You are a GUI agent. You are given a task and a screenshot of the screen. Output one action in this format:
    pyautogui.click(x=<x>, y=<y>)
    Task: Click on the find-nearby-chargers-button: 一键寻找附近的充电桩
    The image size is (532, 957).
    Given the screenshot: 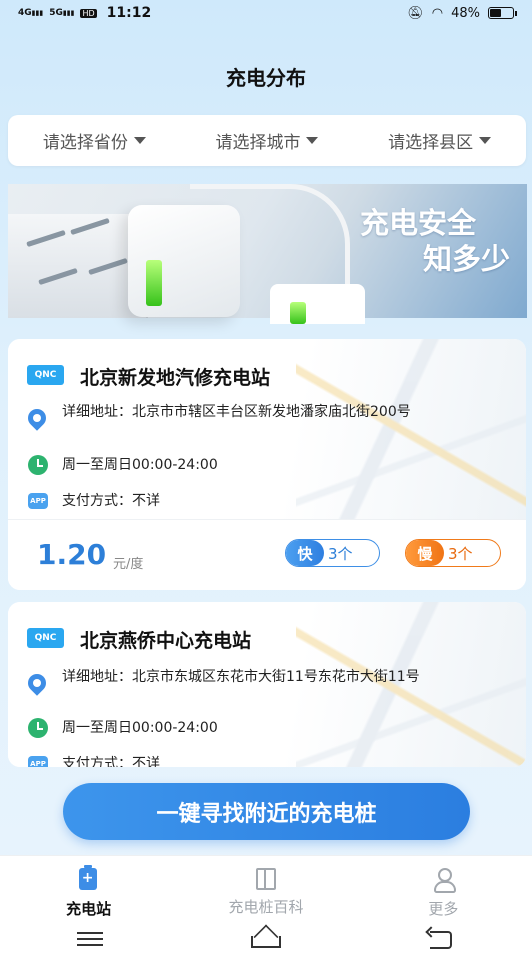 What is the action you would take?
    pyautogui.click(x=266, y=811)
    